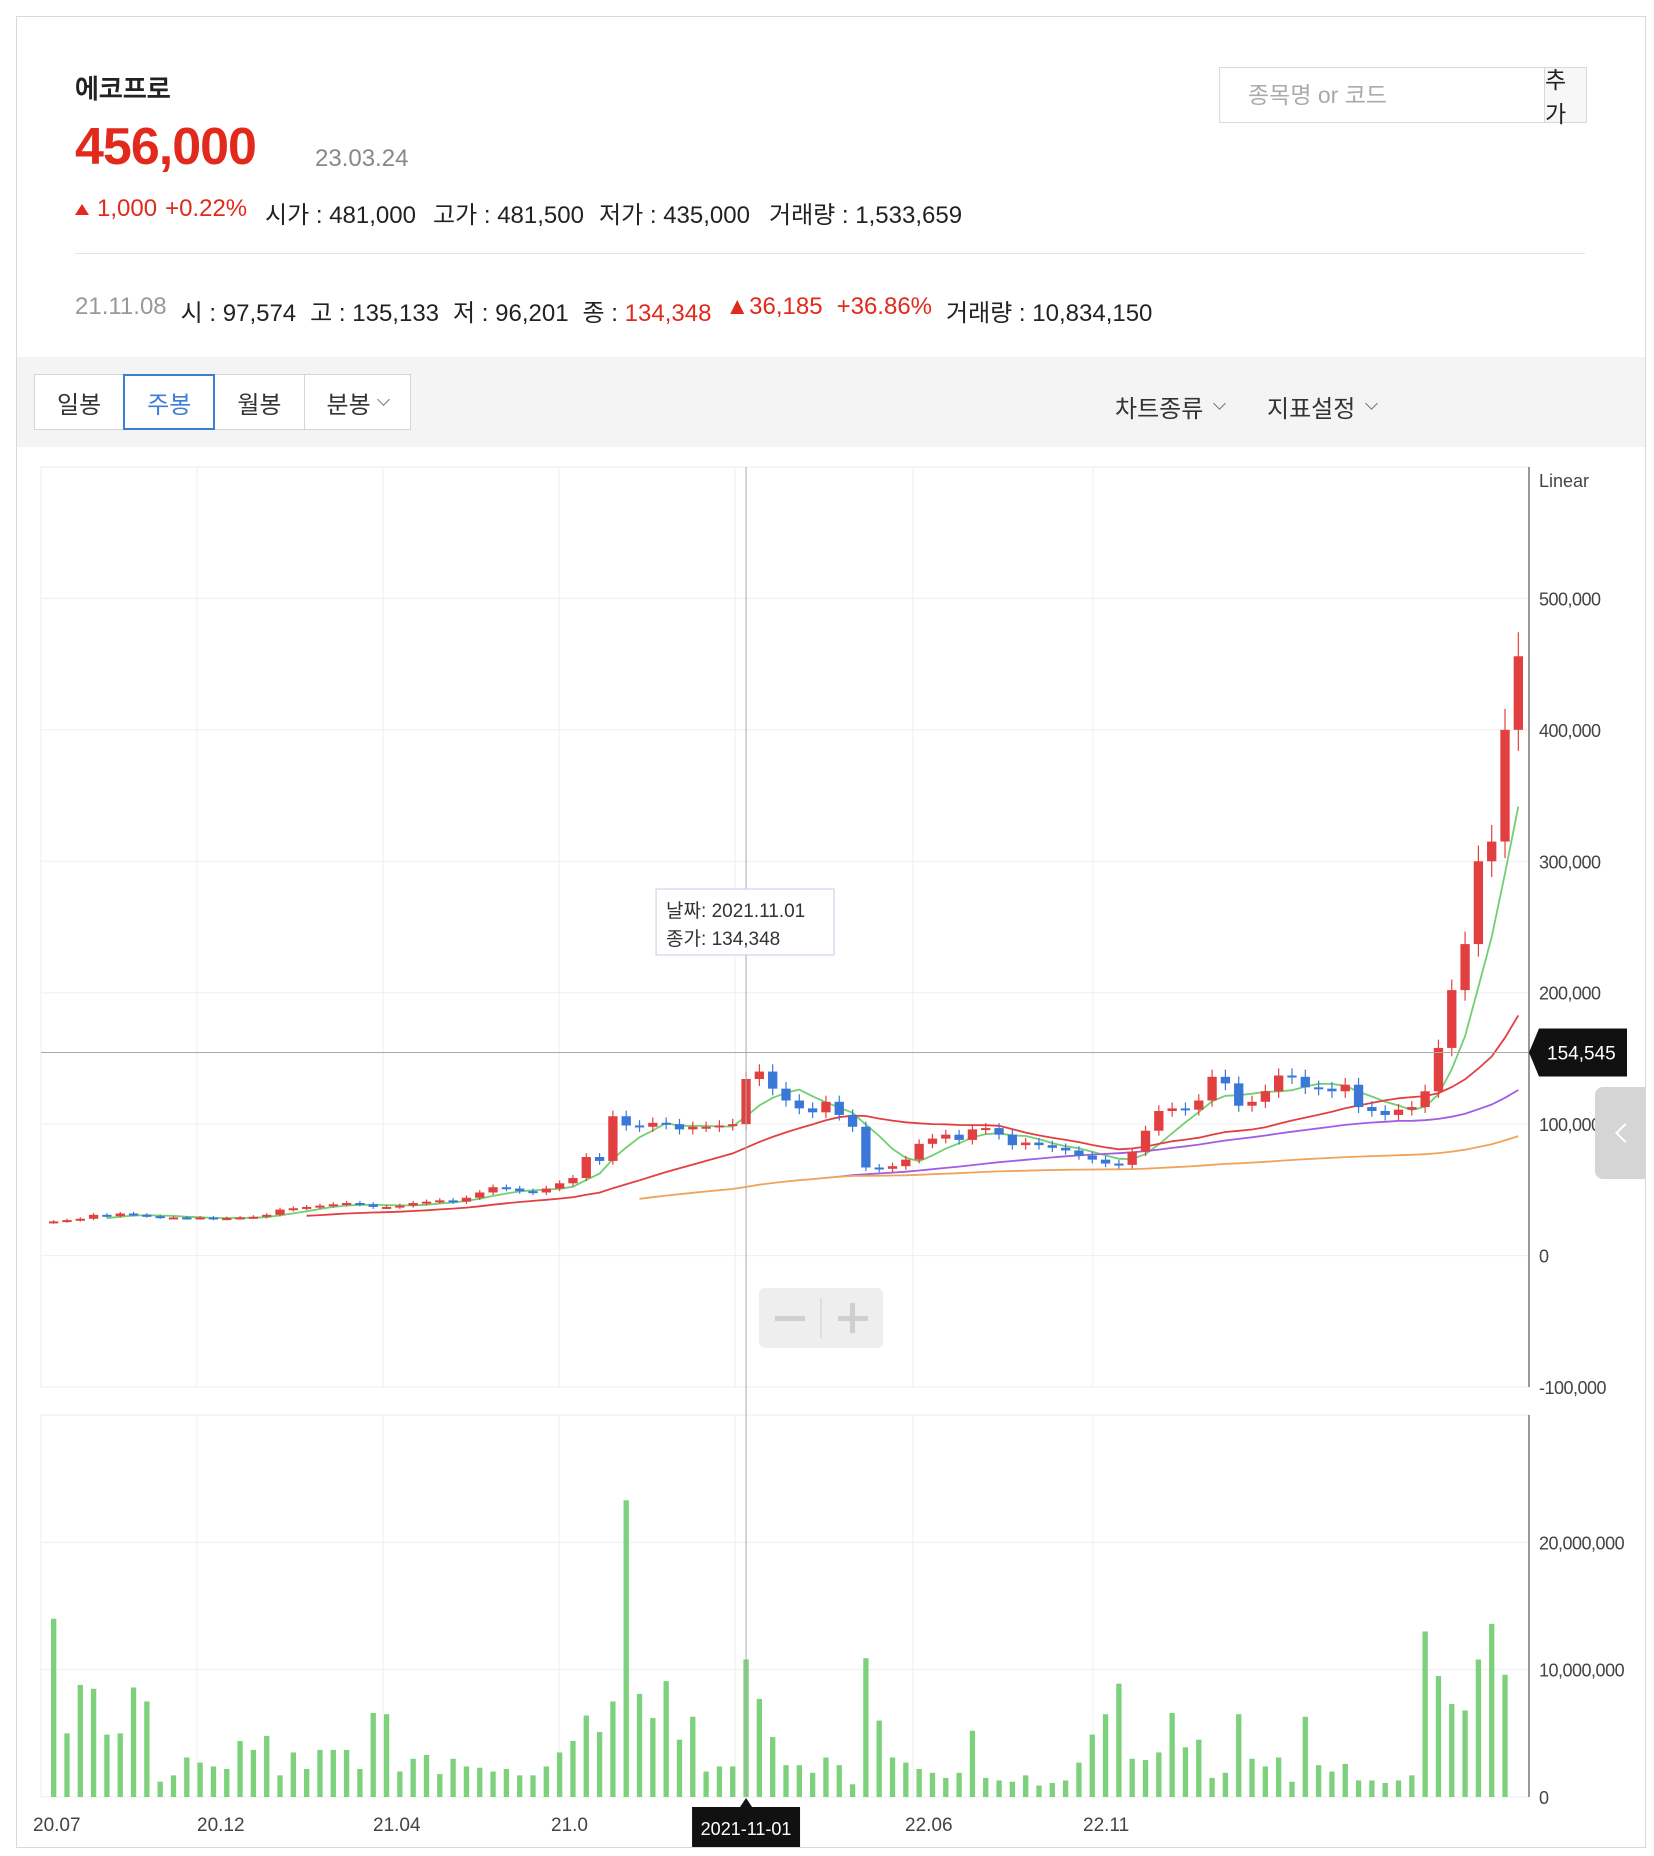 This screenshot has width=1654, height=1856. I want to click on zoom-out-icon, so click(790, 1318).